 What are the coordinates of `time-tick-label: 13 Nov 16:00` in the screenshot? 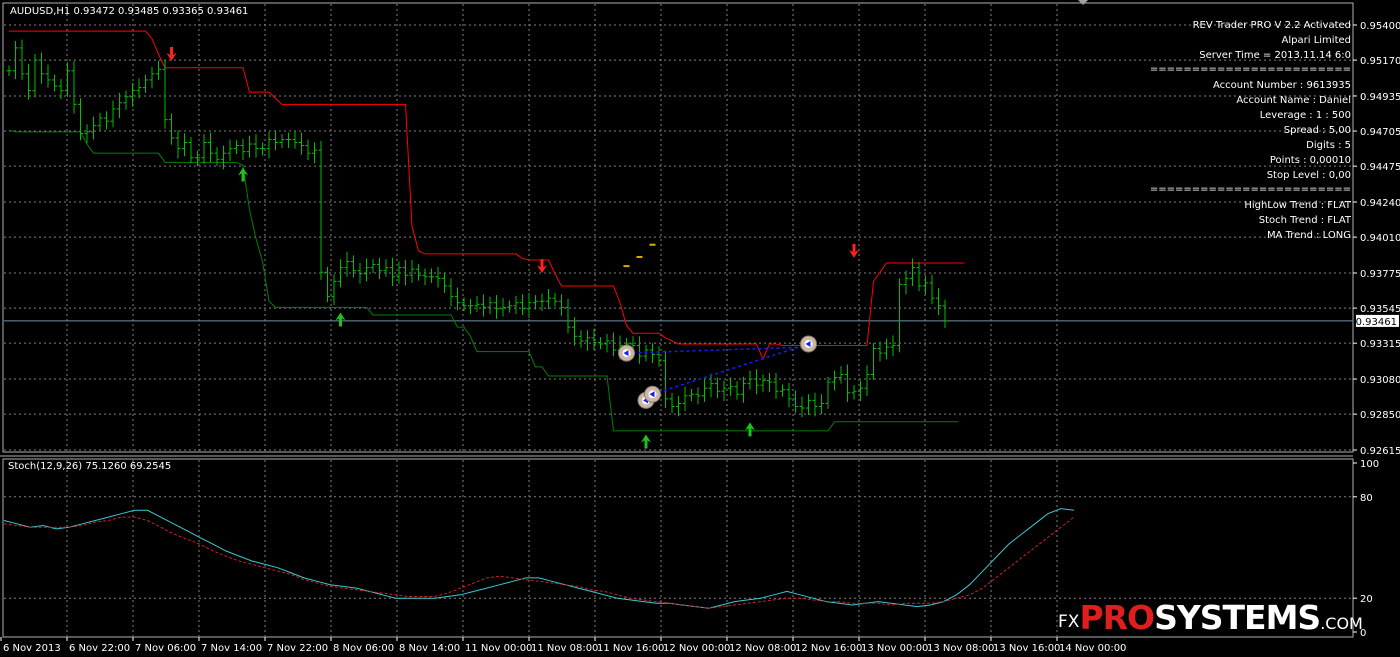 It's located at (1026, 648).